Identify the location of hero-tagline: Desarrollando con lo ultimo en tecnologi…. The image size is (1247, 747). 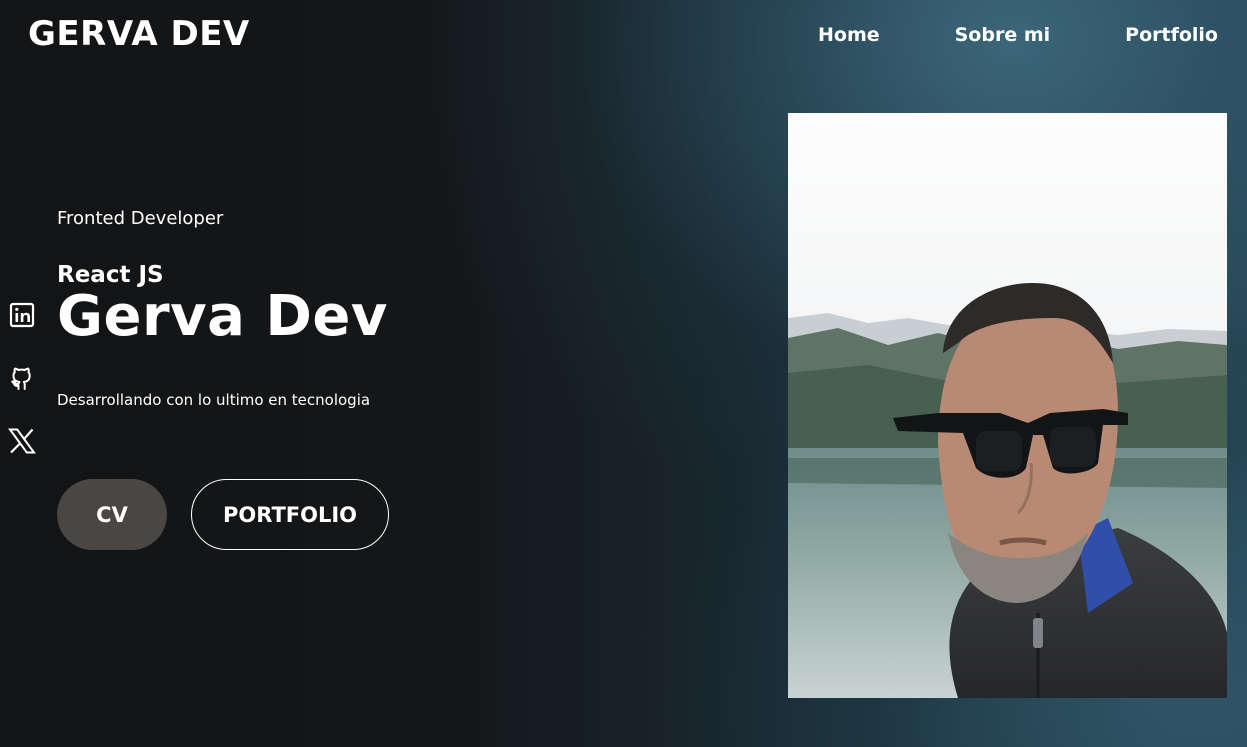
(214, 399).